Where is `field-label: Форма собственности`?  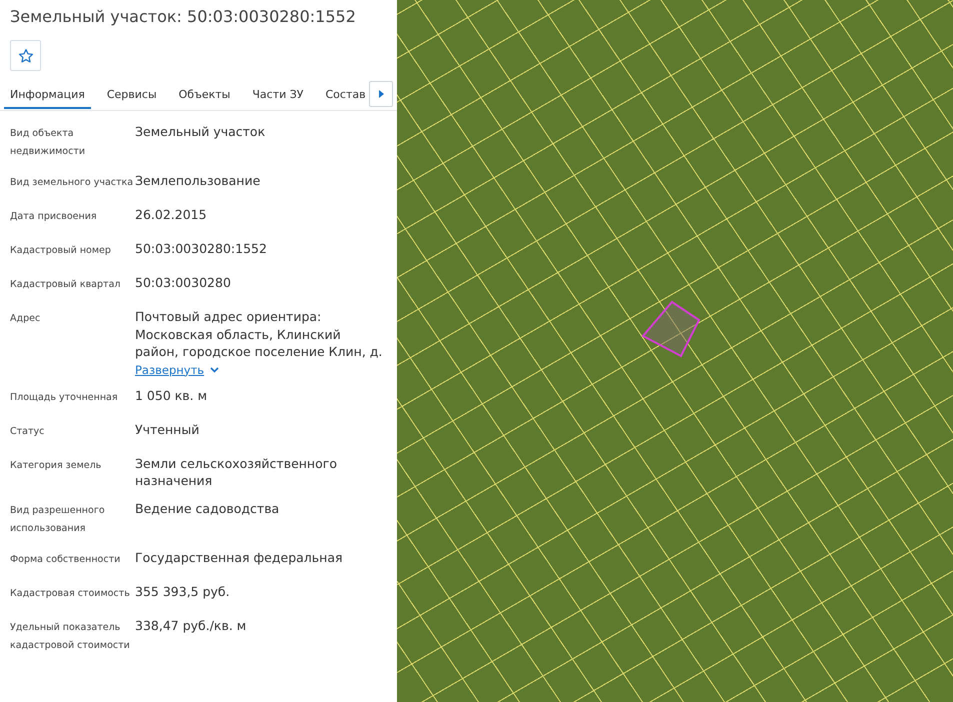
field-label: Форма собственности is located at coordinates (66, 559).